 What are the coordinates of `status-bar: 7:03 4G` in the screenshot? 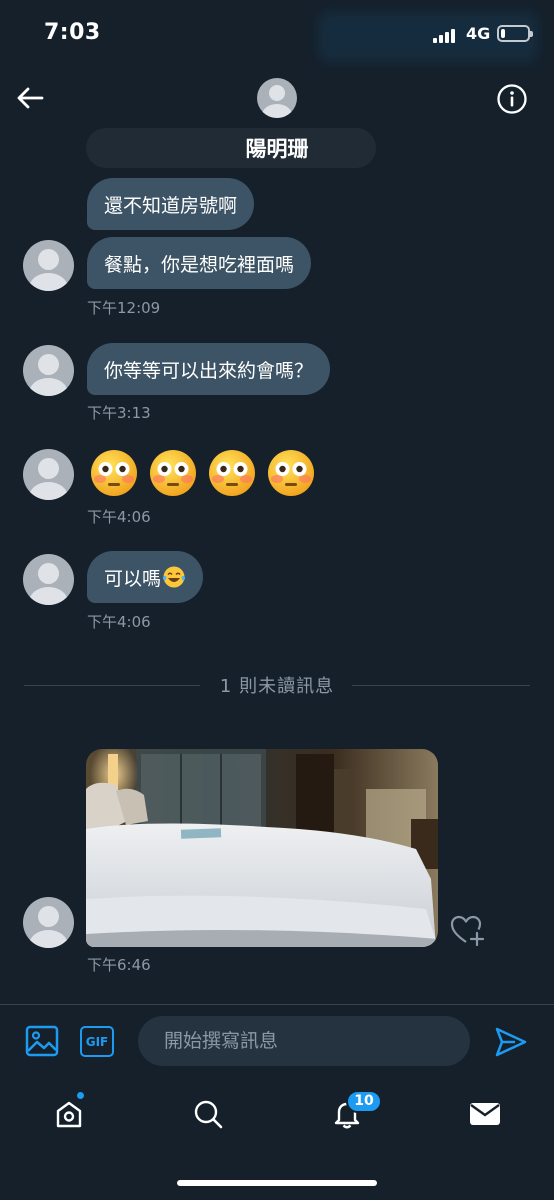 It's located at (277, 35).